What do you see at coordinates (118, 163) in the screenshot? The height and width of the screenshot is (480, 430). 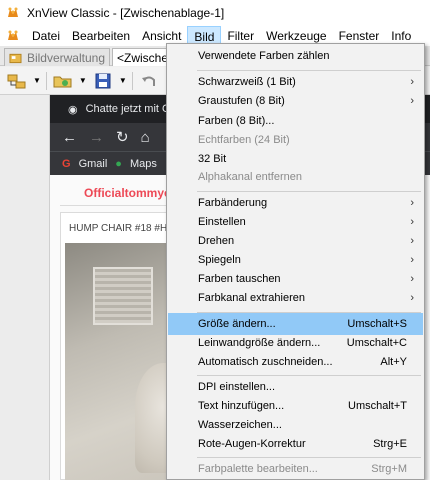 I see `maps-pin-icon: ●` at bounding box center [118, 163].